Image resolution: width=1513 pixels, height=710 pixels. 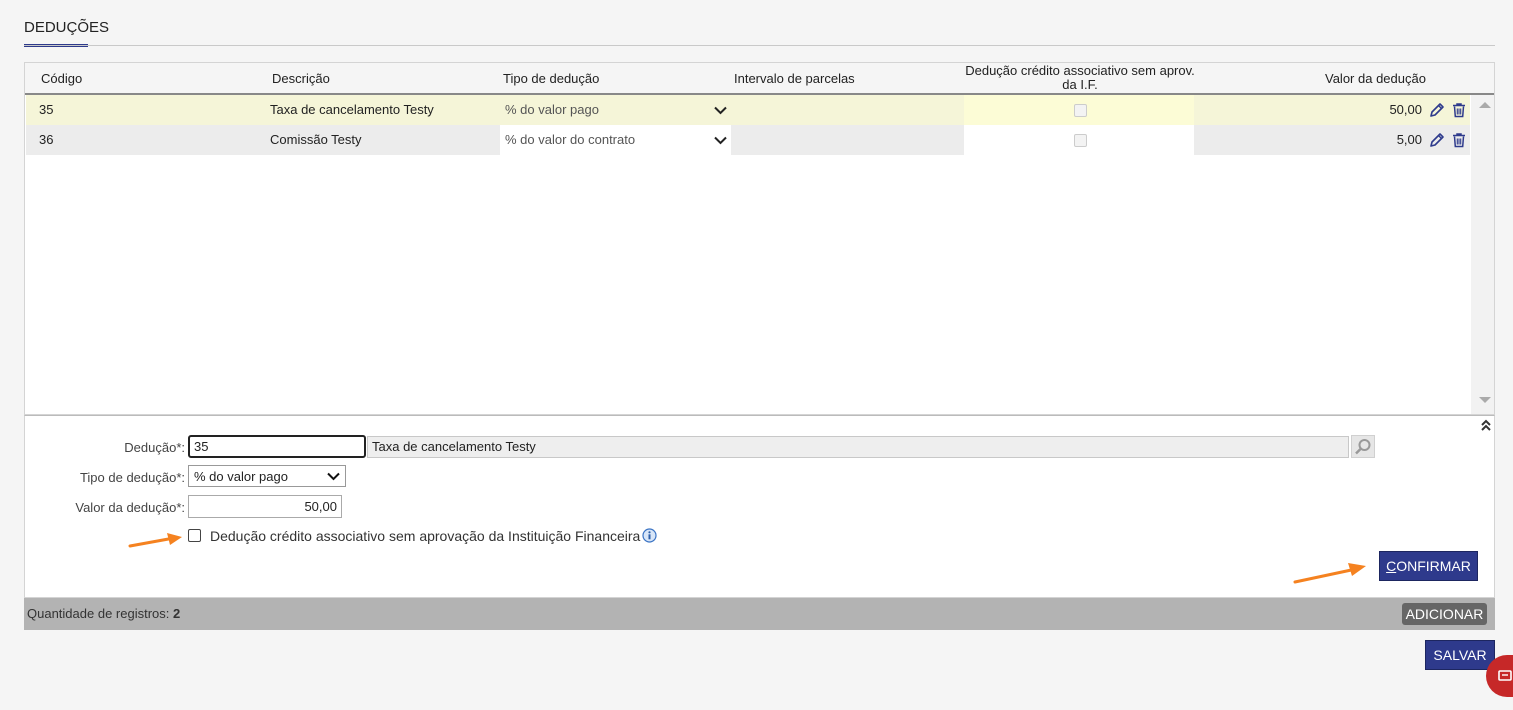 I want to click on credito-associativo-checkbox, so click(x=194, y=535).